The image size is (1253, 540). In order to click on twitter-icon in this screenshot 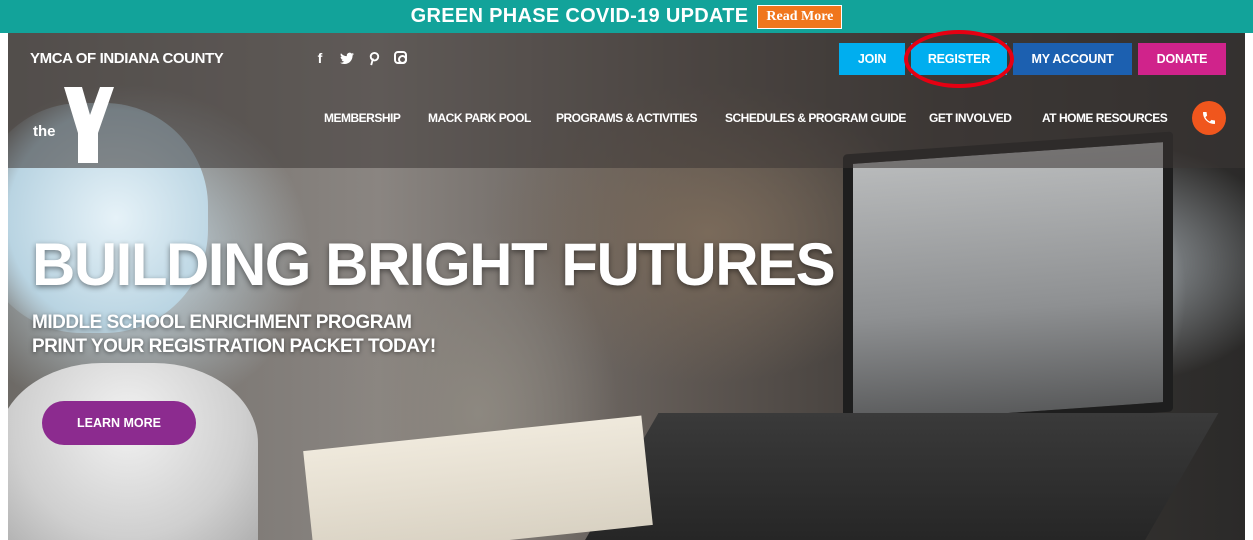, I will do `click(347, 58)`.